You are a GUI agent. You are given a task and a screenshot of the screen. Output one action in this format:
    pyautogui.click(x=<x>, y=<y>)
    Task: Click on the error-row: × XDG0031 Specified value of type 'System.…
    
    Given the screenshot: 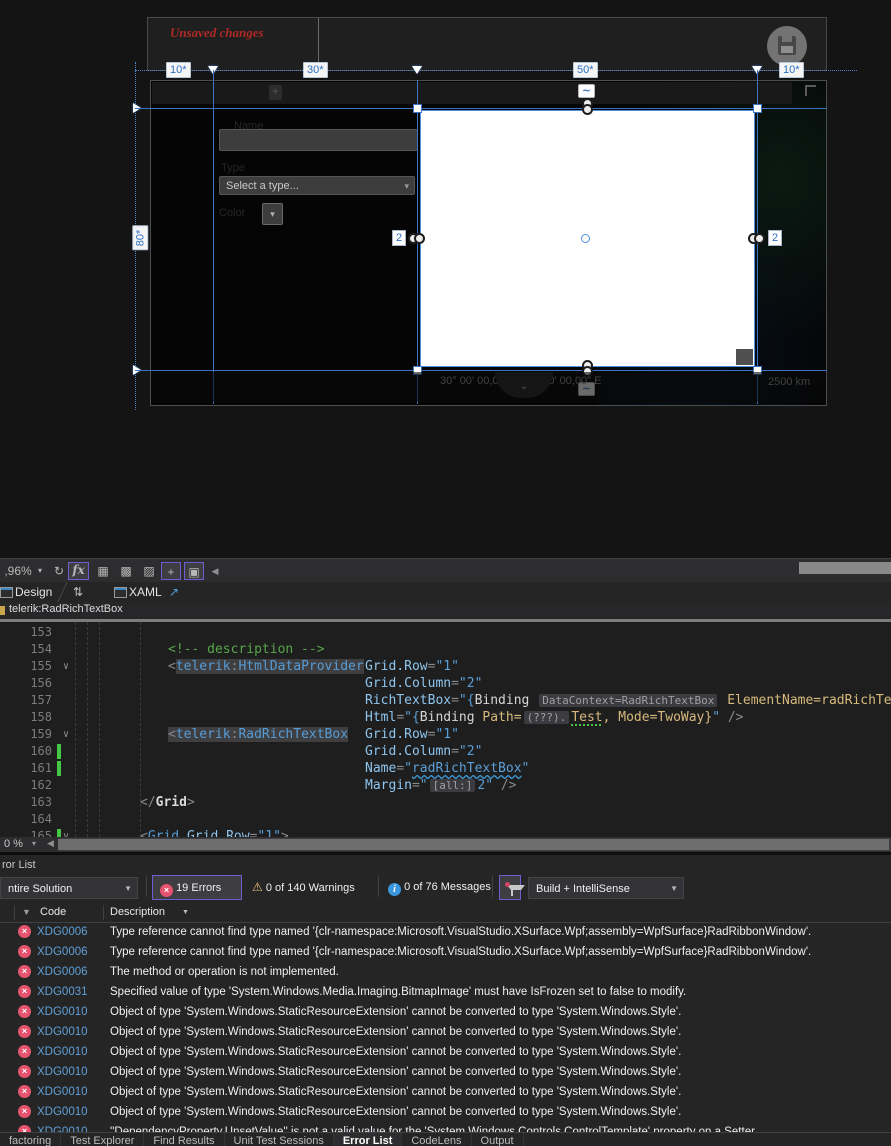 What is the action you would take?
    pyautogui.click(x=445, y=992)
    